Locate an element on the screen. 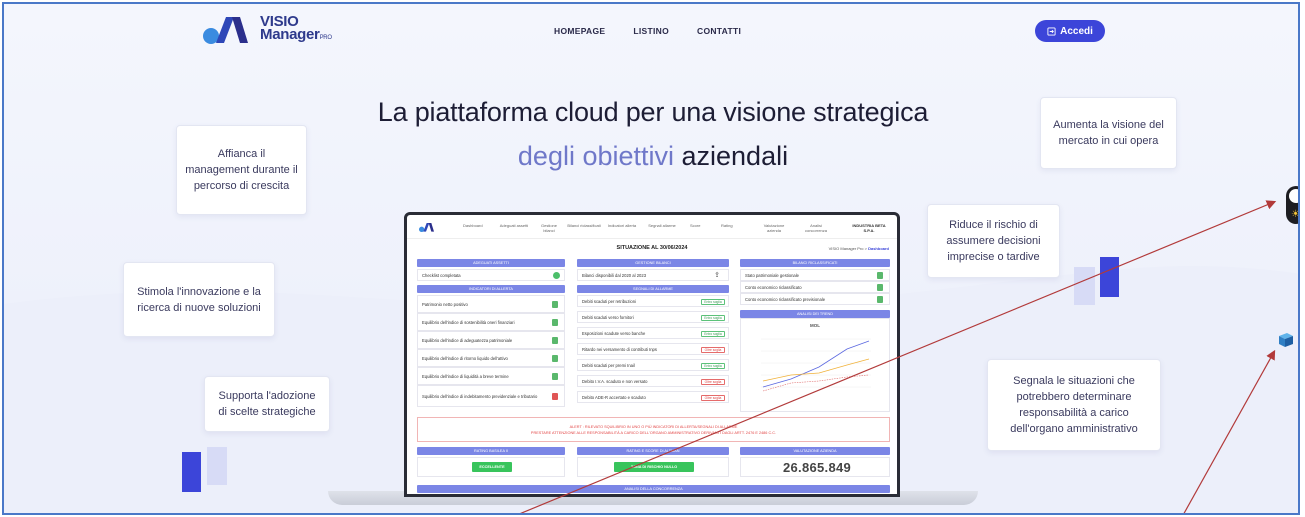  annotation-arrow-book is located at coordinates (1229, 431).